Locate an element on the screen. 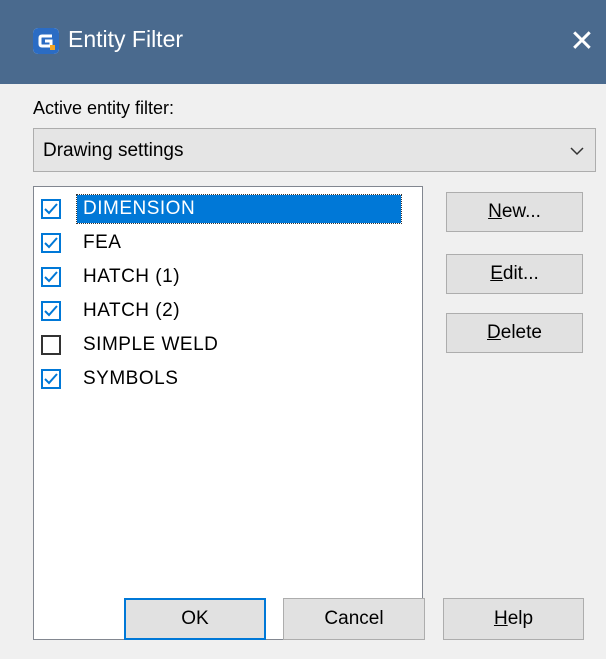  list-item-label: FEA is located at coordinates (102, 242).